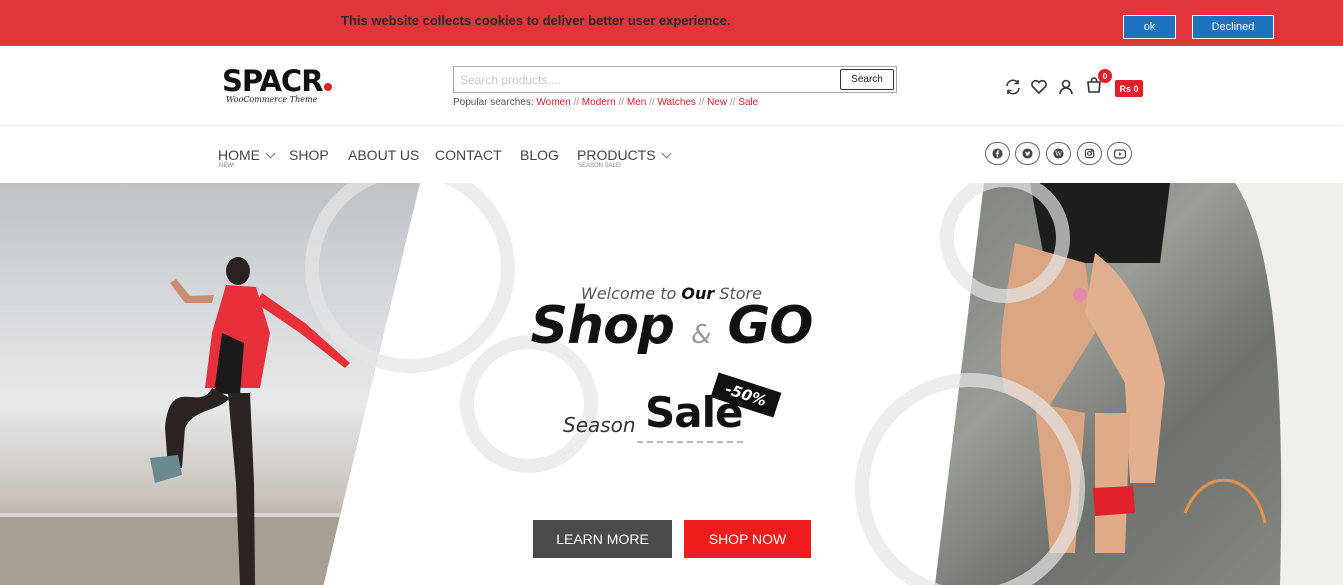  I want to click on popular-link-sale: Sale, so click(748, 102).